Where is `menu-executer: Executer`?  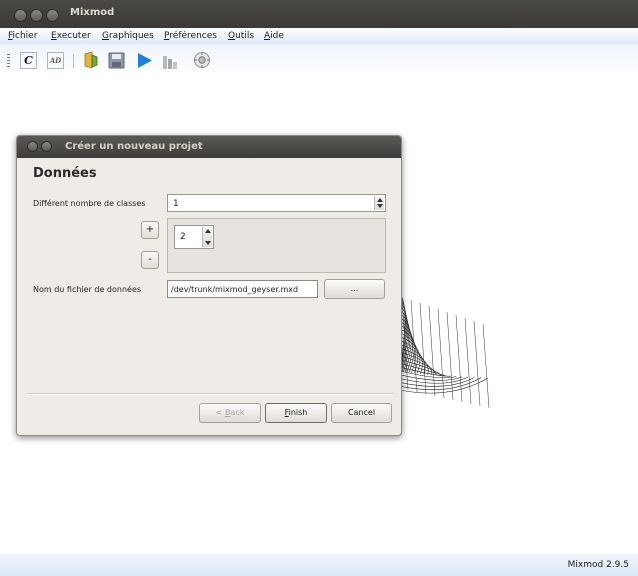 menu-executer: Executer is located at coordinates (71, 36).